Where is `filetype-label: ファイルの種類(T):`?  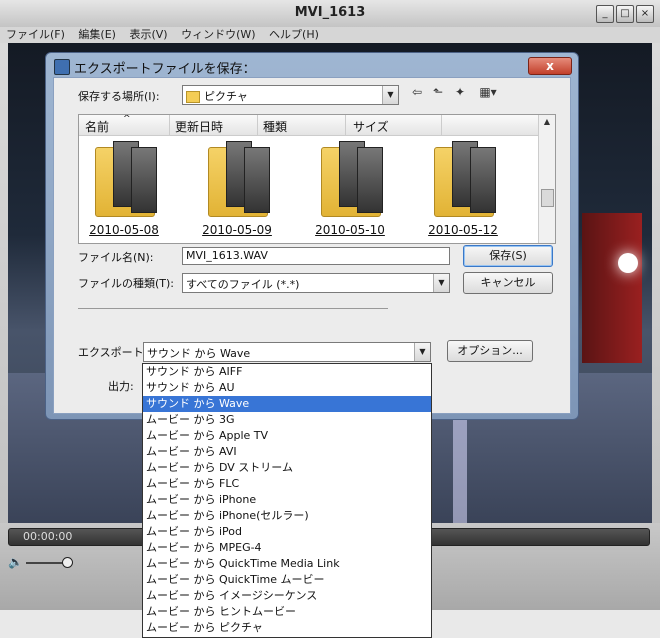
filetype-label: ファイルの種類(T): is located at coordinates (126, 283).